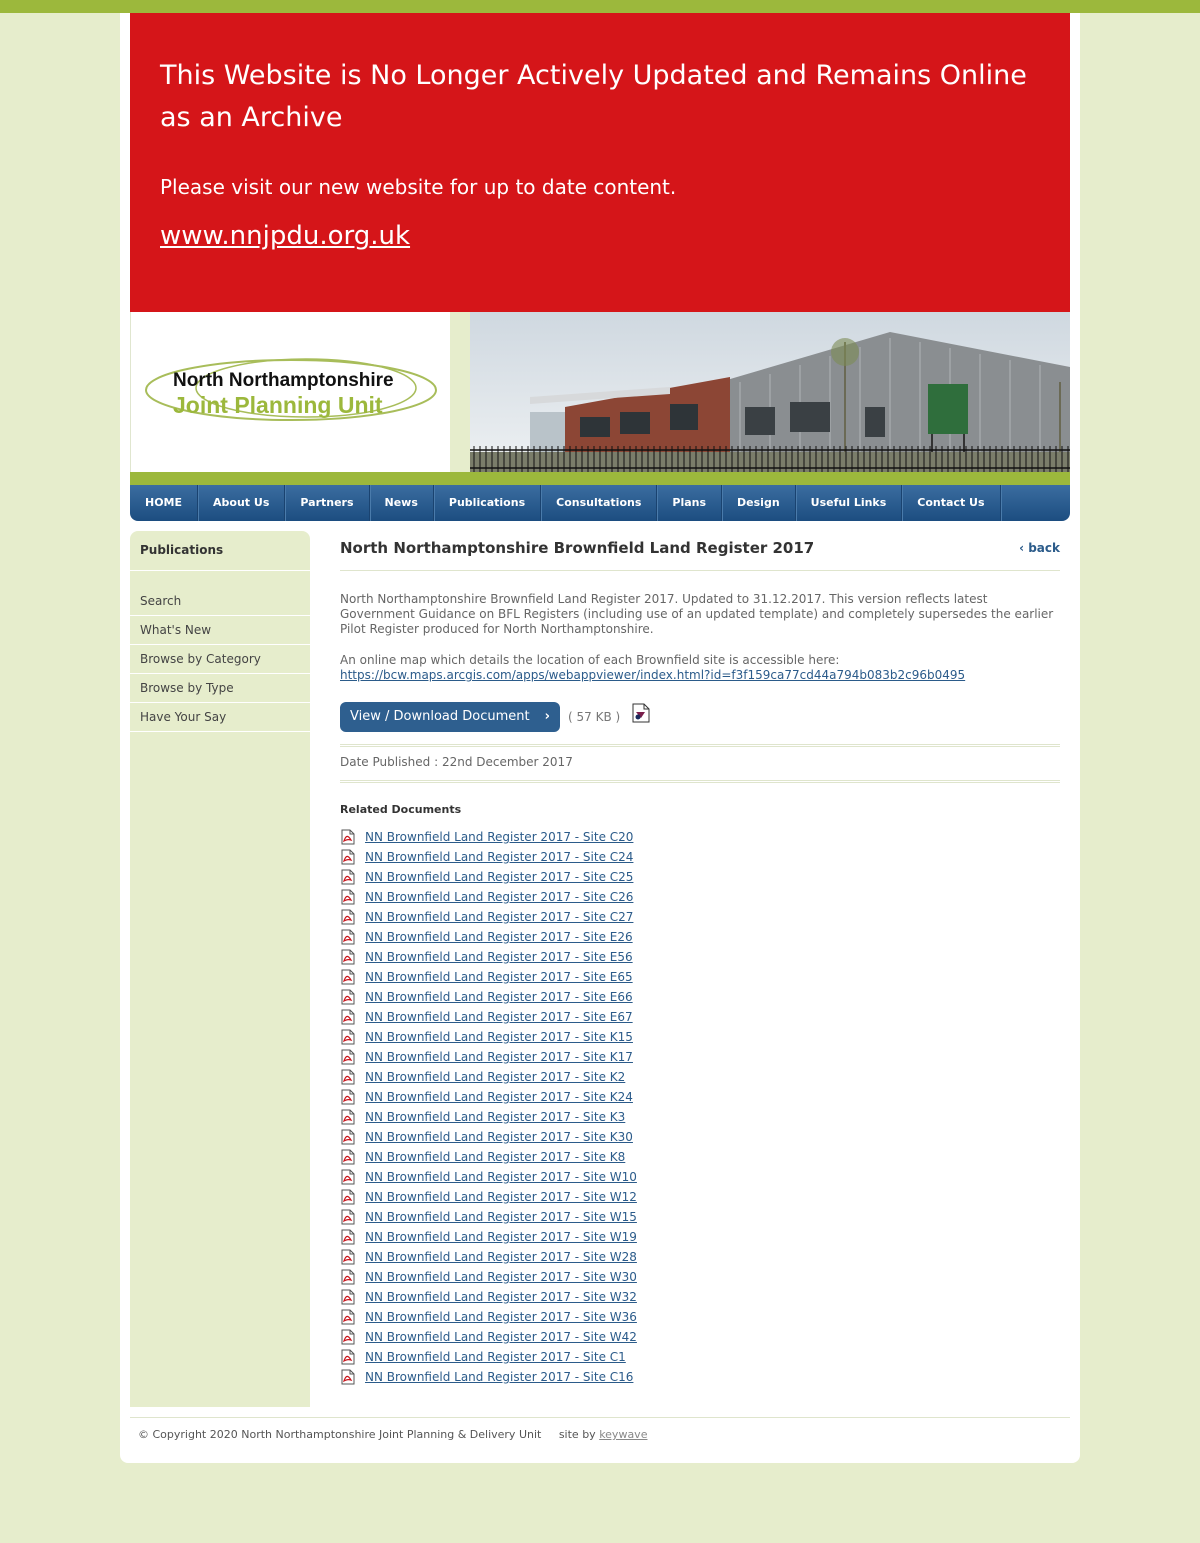 The width and height of the screenshot is (1200, 1543). I want to click on nav-item-consultations: Consultations, so click(599, 503).